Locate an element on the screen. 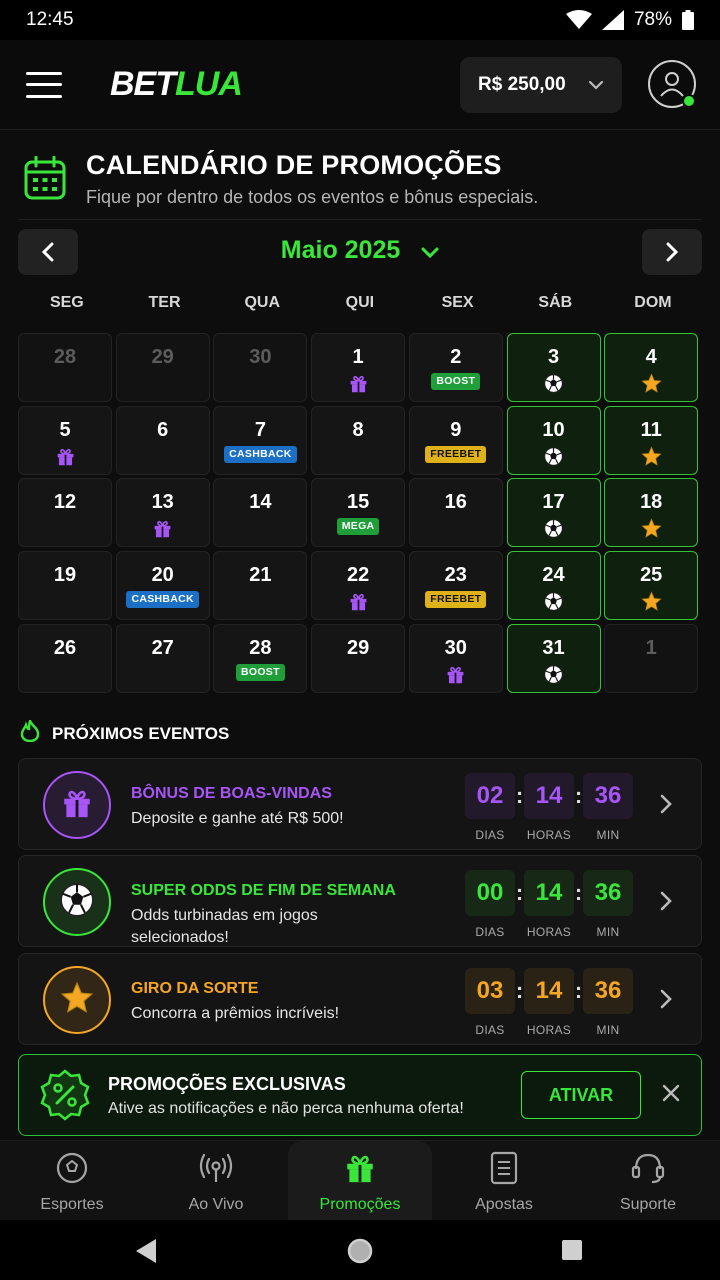 This screenshot has height=1280, width=720. nav-item-soccer: Esportes is located at coordinates (72, 1181).